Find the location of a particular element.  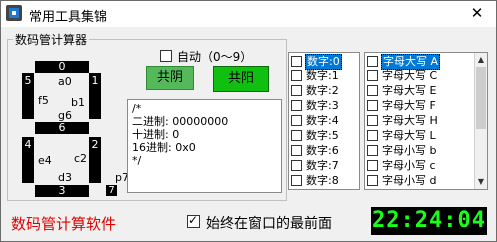

app-icon is located at coordinates (14, 13).